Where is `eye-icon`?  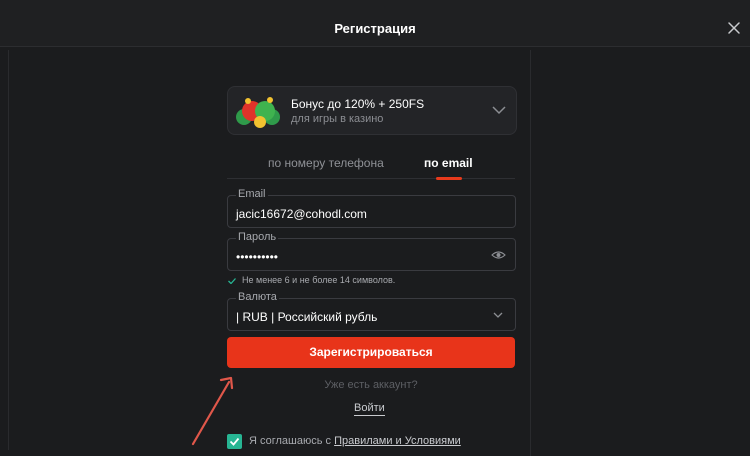
eye-icon is located at coordinates (498, 255).